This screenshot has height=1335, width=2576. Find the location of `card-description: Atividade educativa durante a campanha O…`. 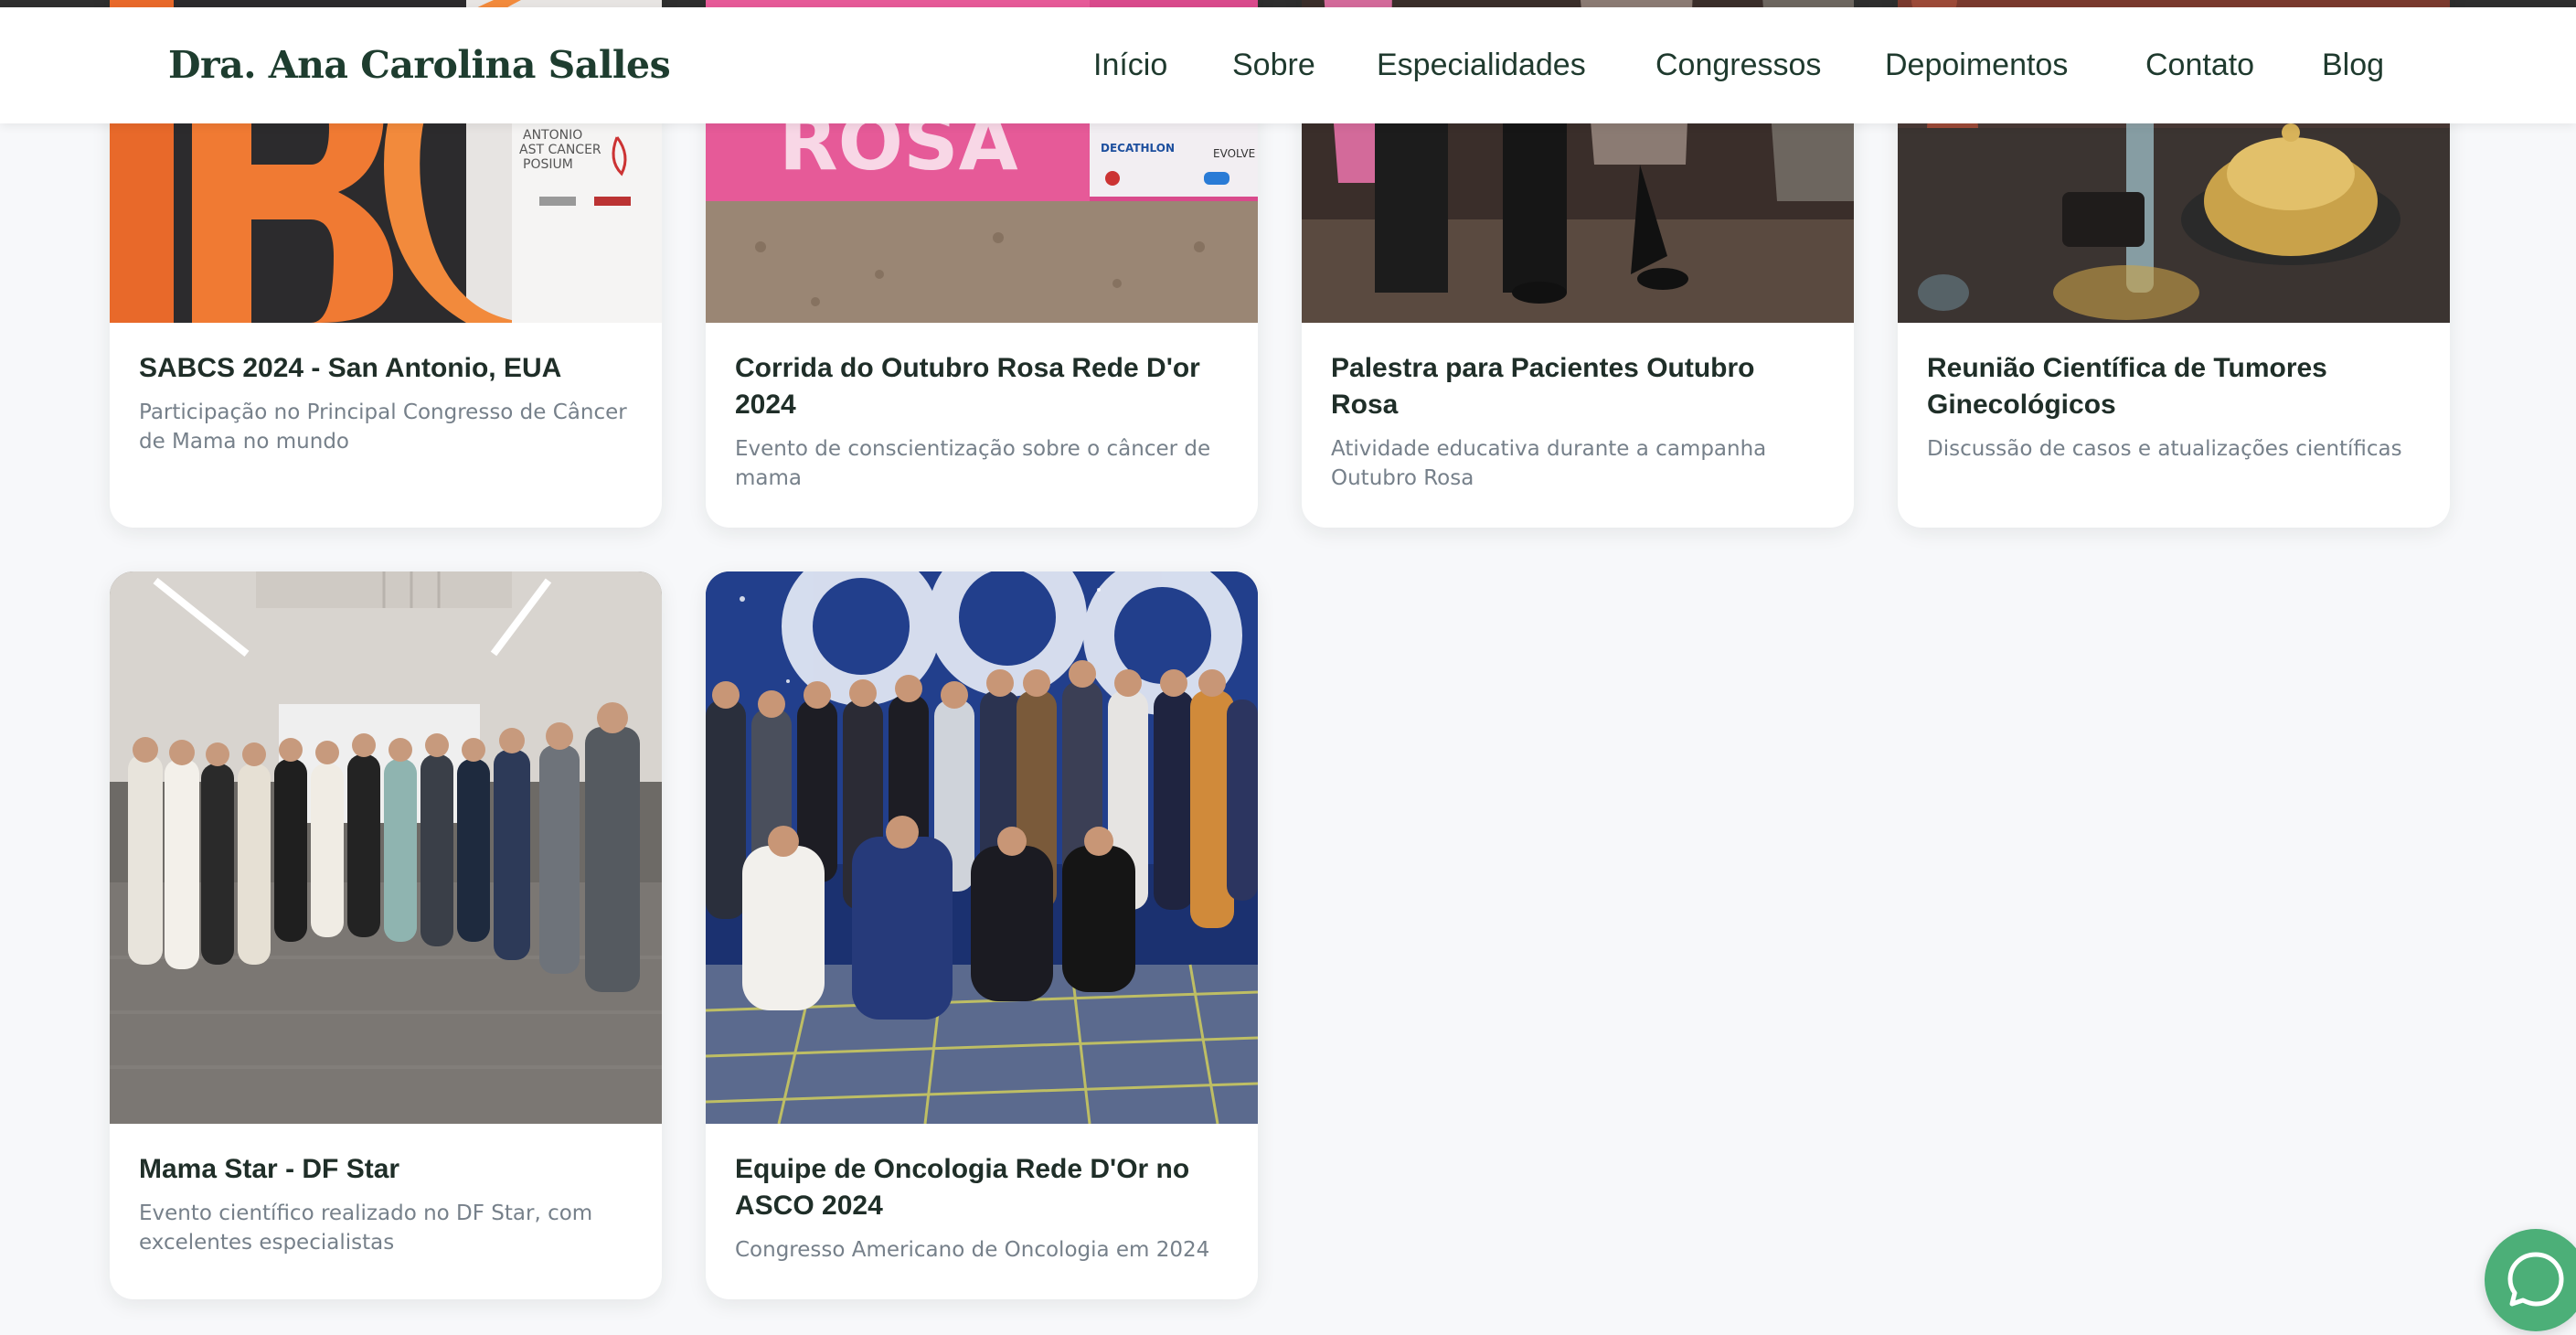

card-description: Atividade educativa durante a campanha O… is located at coordinates (1549, 463).